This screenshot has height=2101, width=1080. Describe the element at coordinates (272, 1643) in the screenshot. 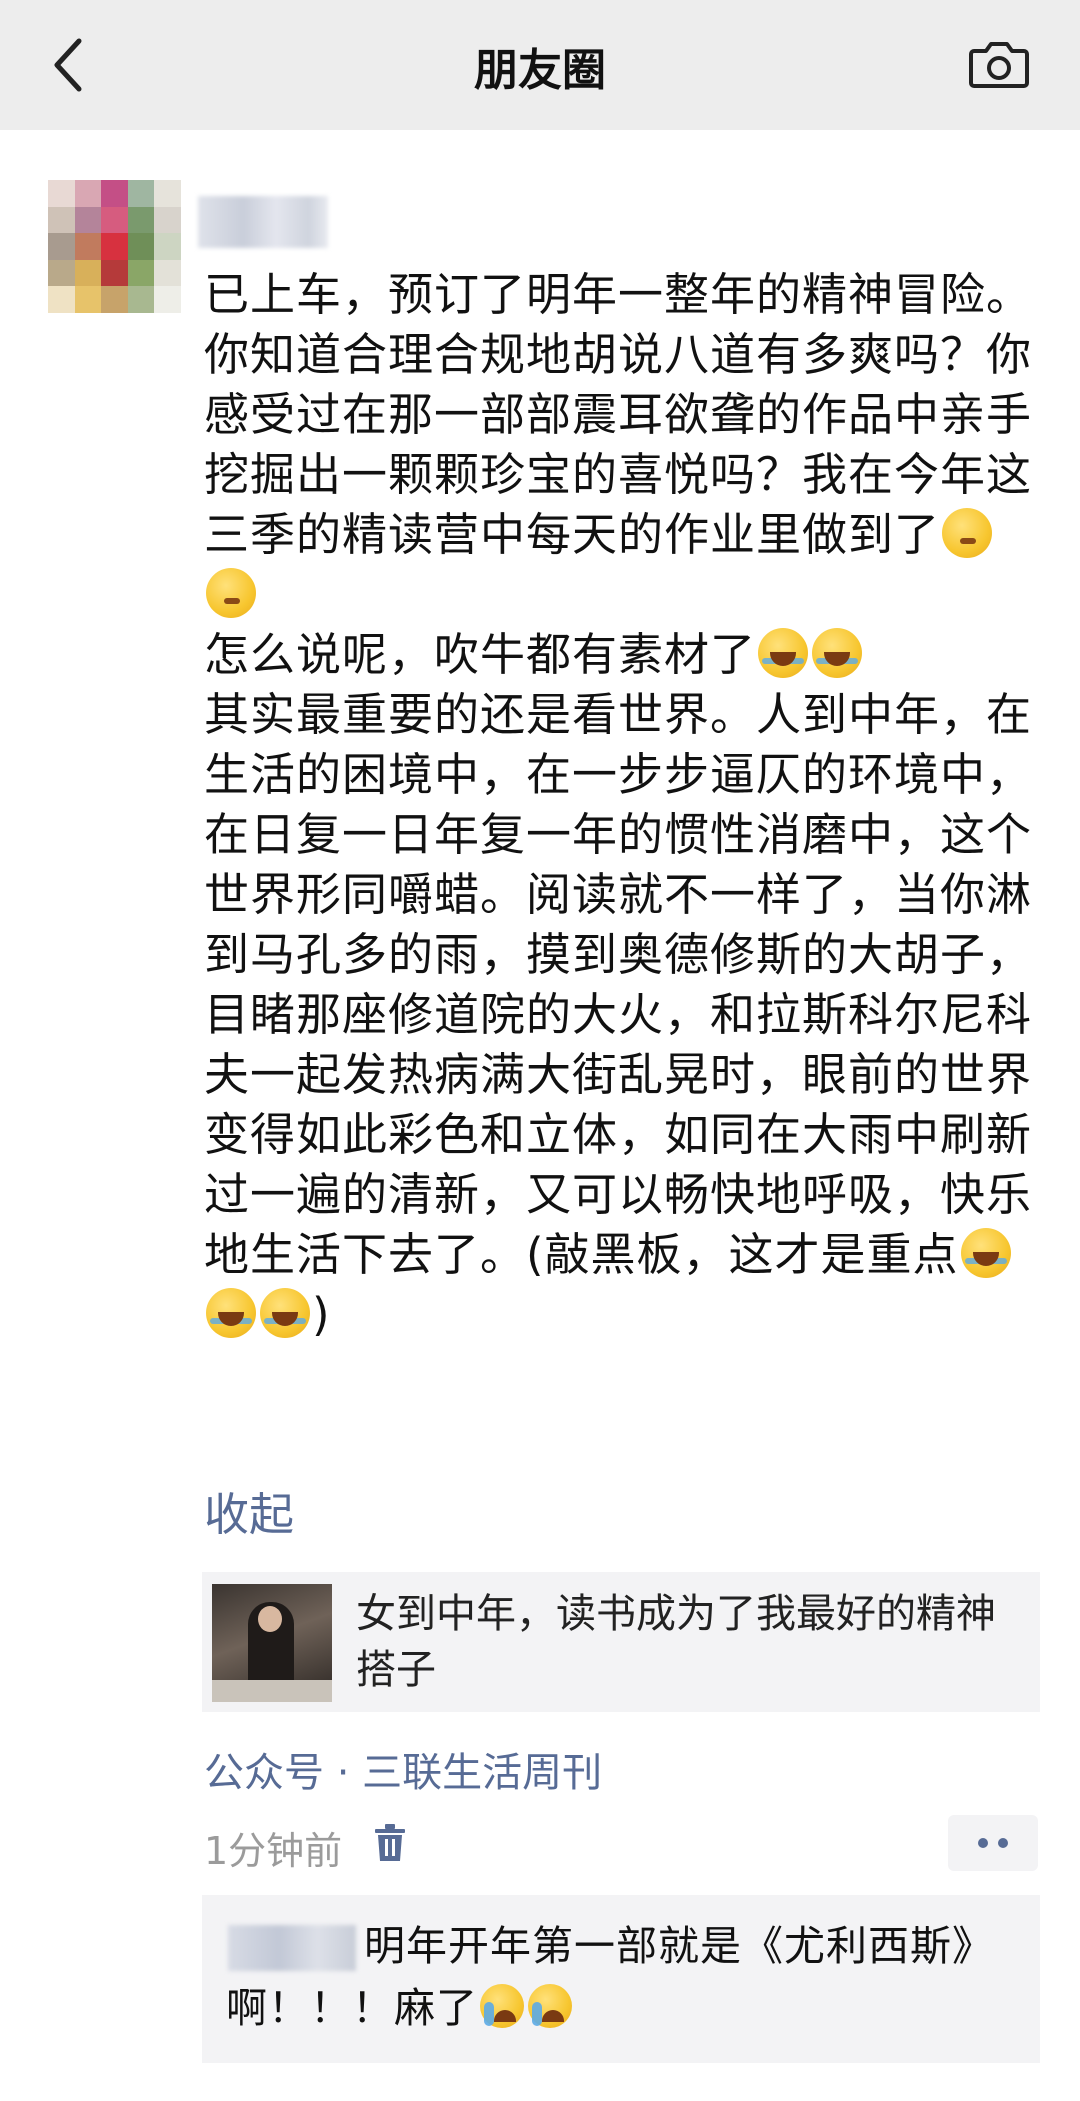

I see `article-thumbnail` at that location.